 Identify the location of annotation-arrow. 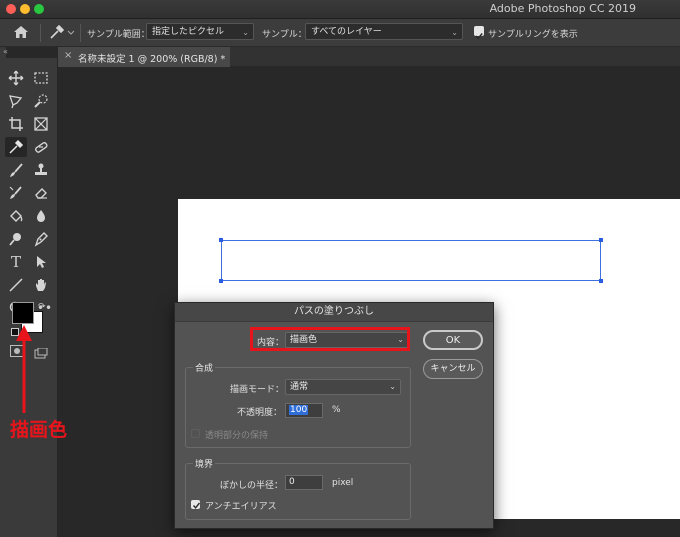
(24, 369).